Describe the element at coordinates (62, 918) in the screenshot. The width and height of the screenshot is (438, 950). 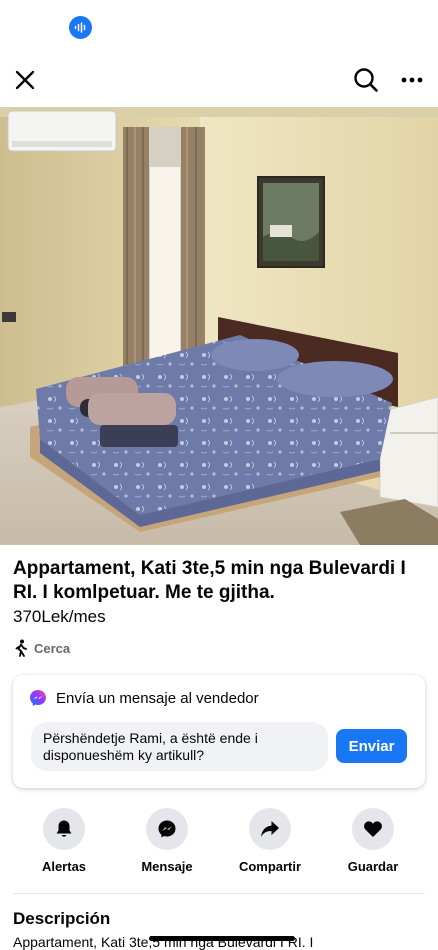
I see `description-heading: Descripción` at that location.